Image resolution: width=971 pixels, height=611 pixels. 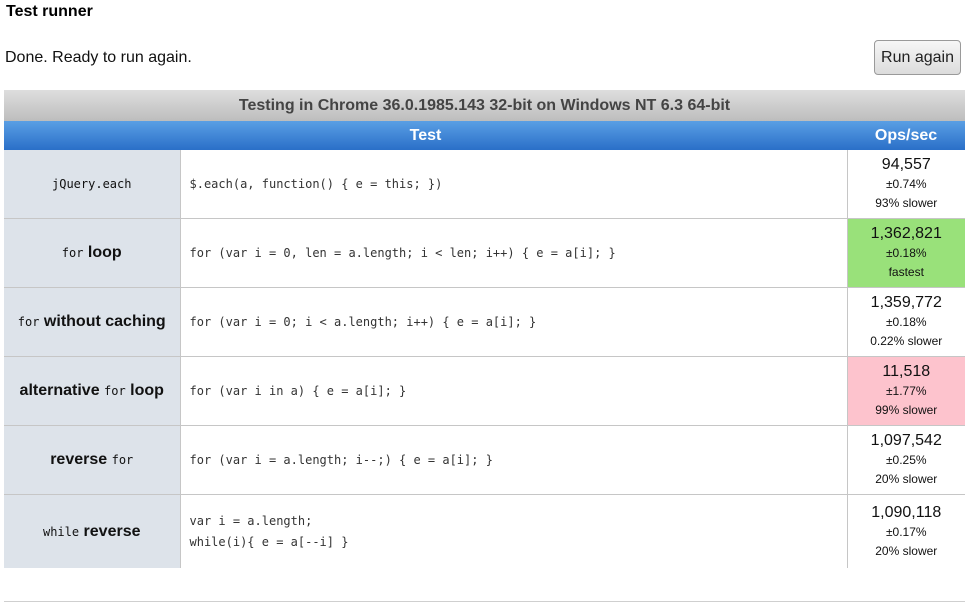 I want to click on test-name: reverse for, so click(x=92, y=460).